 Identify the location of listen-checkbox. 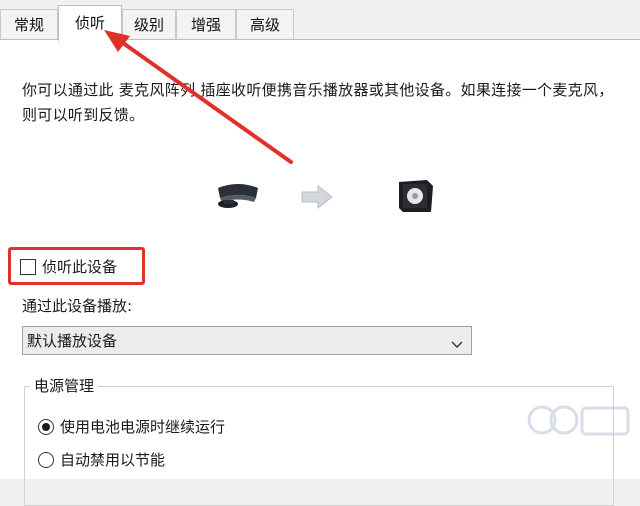
(28, 267).